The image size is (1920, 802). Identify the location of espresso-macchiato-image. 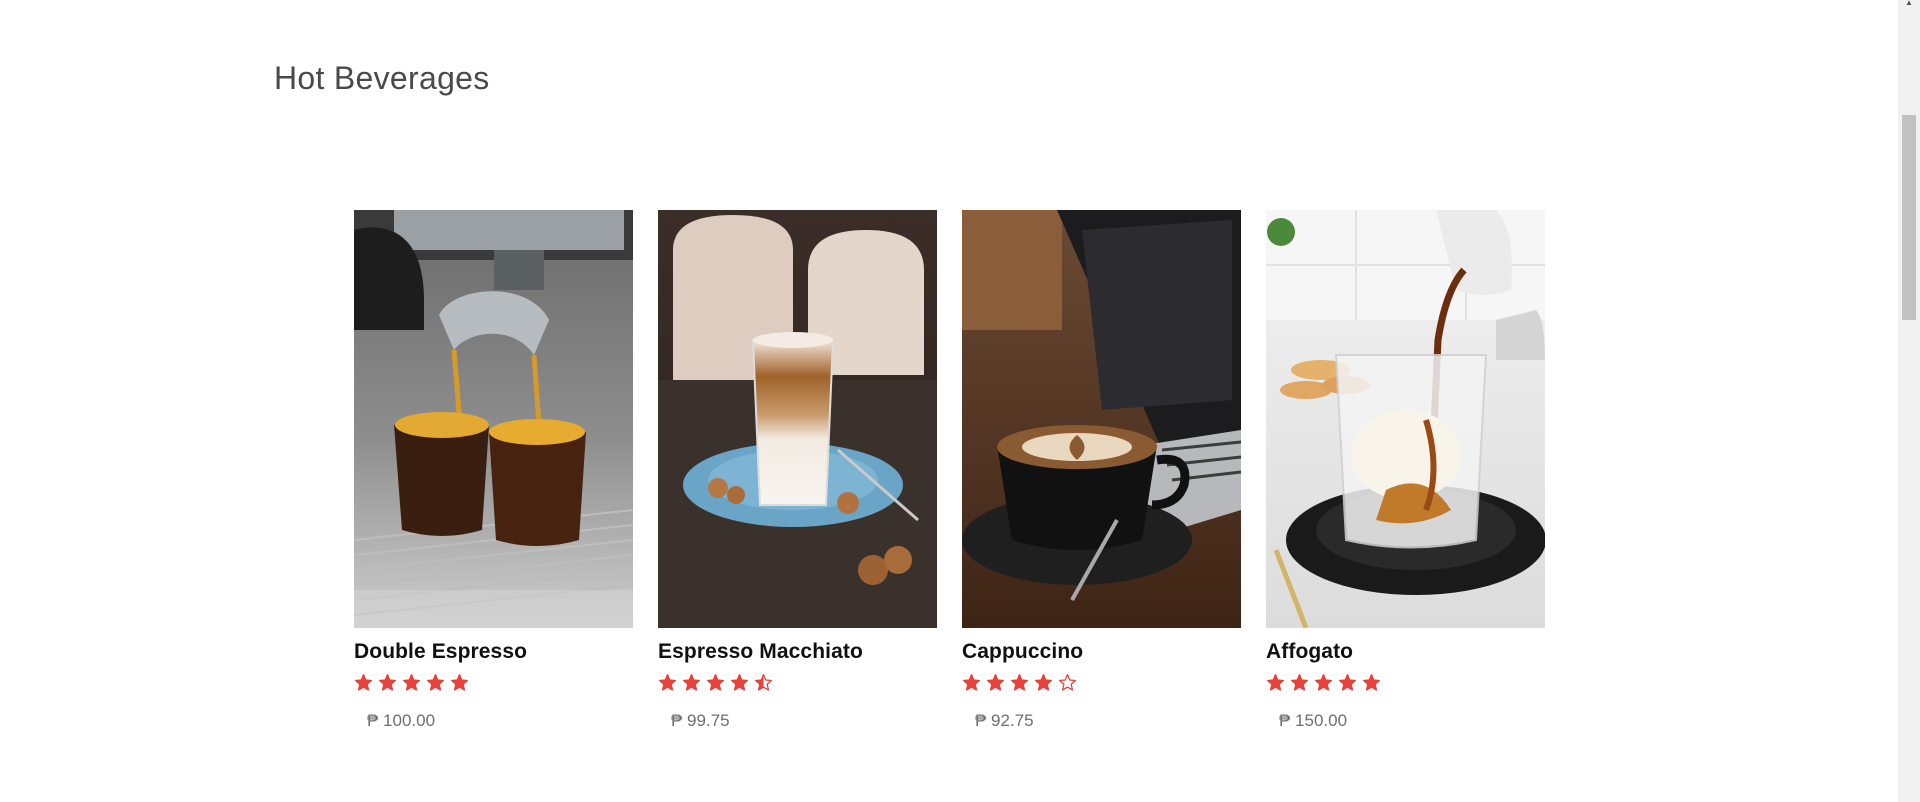
(797, 419).